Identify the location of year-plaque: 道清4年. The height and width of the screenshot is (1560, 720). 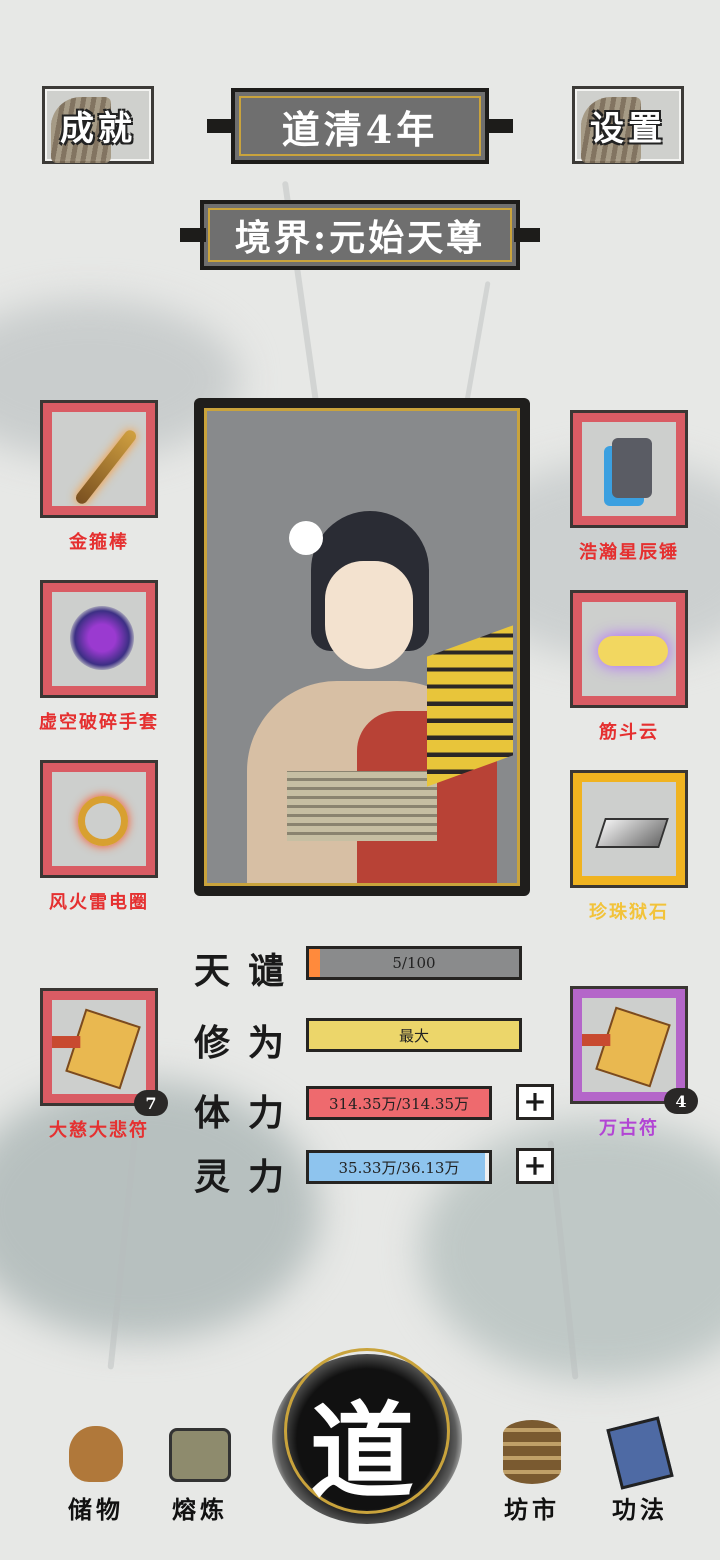
(360, 126).